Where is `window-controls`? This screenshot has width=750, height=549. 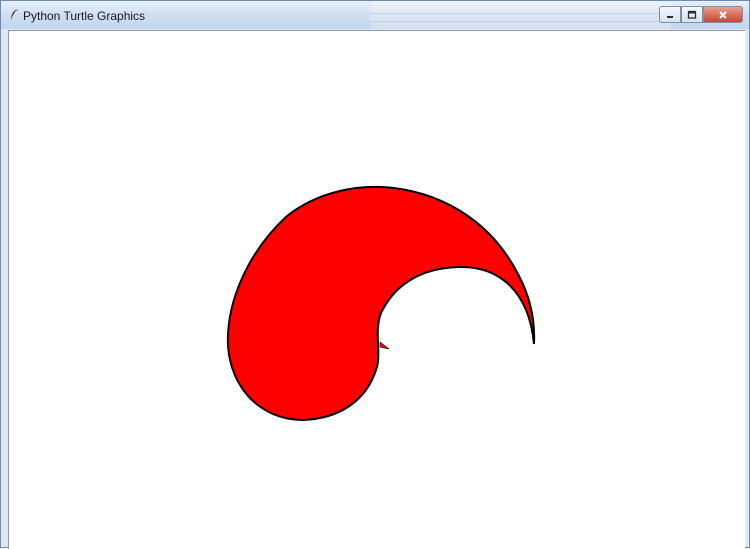
window-controls is located at coordinates (701, 15).